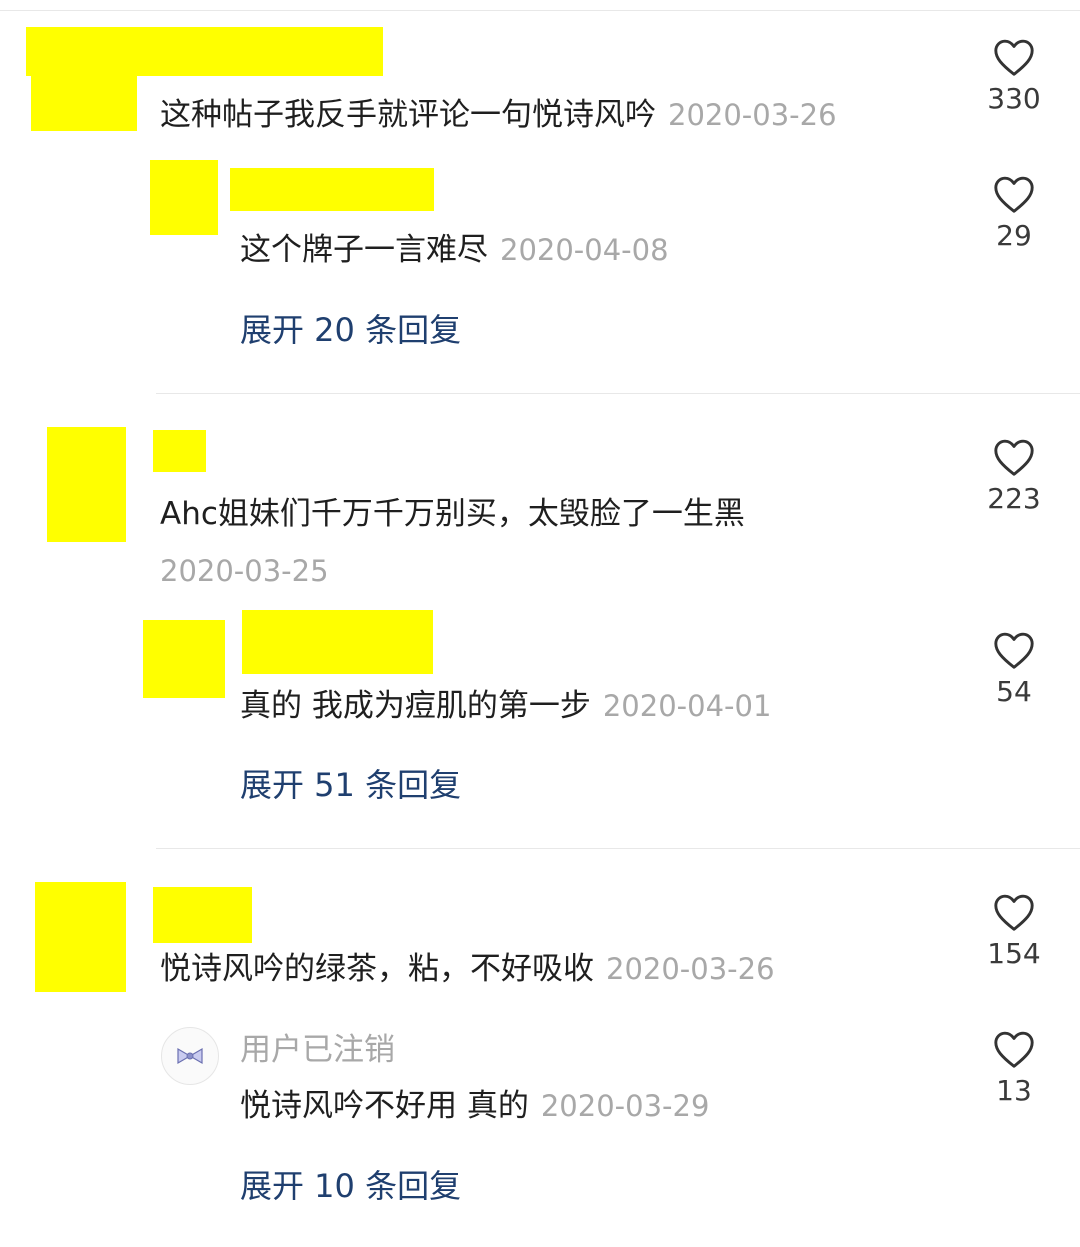 The height and width of the screenshot is (1247, 1080). What do you see at coordinates (506, 706) in the screenshot?
I see `reply-text: 真的 我成为痘肌的第一步 2020-04-01` at bounding box center [506, 706].